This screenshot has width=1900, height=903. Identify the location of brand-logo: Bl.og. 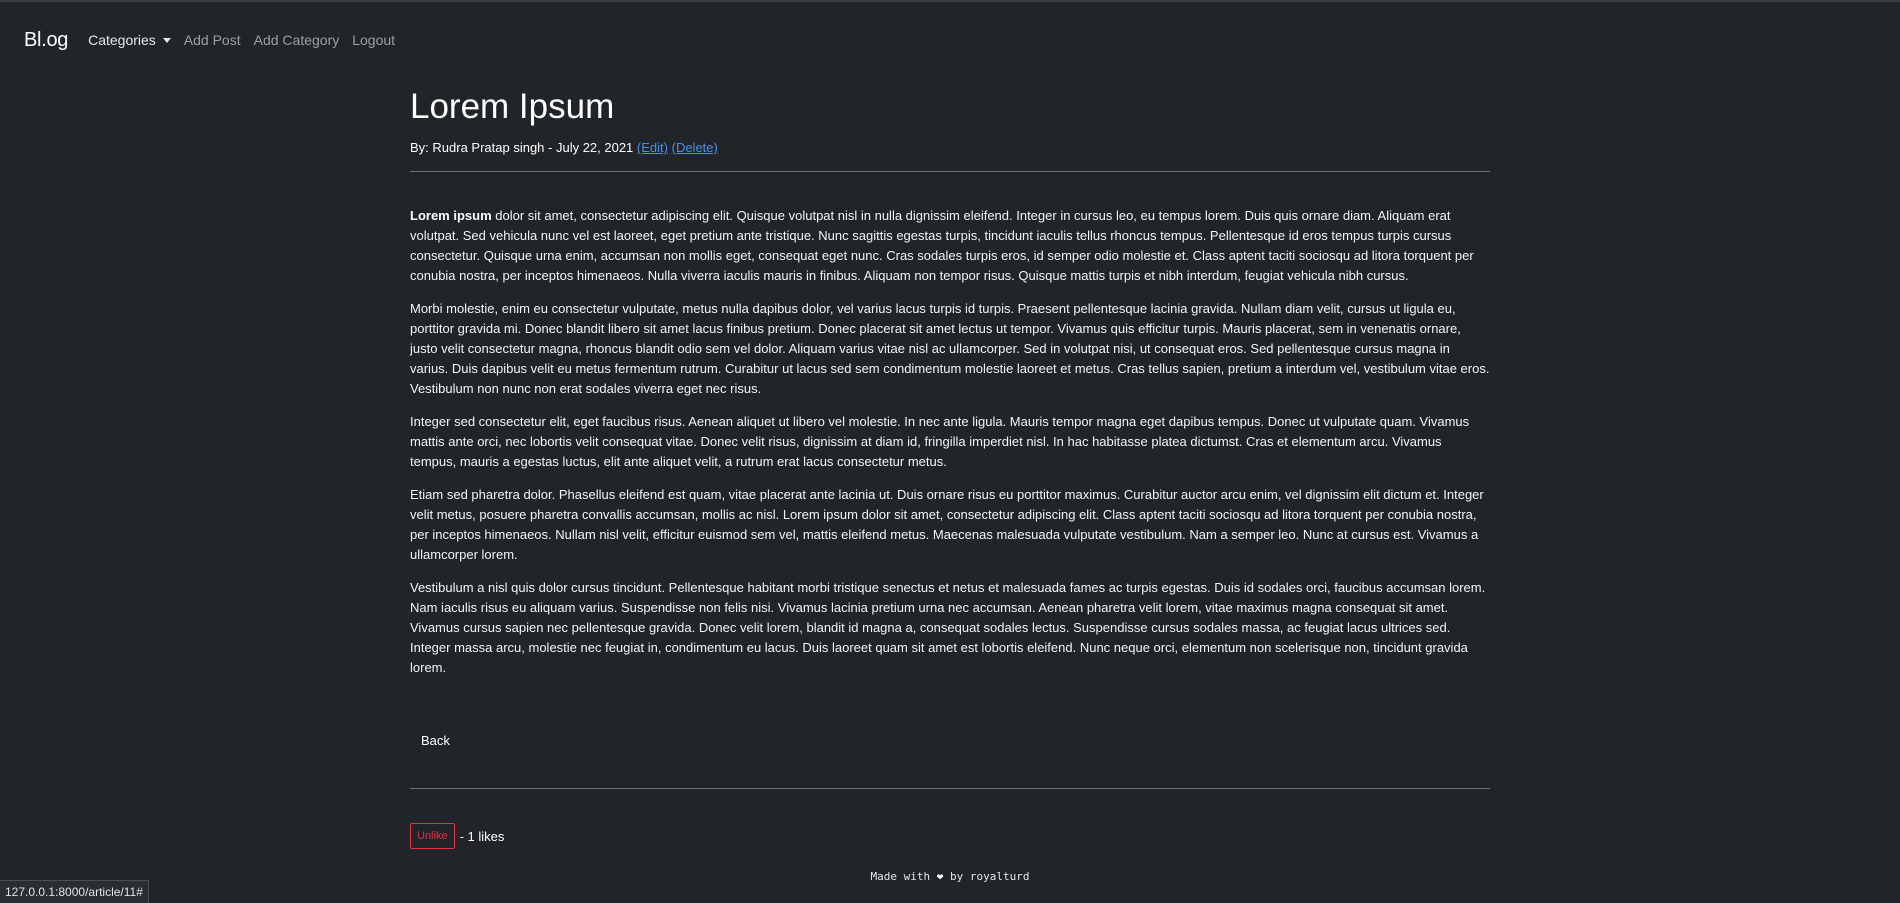
(46, 40).